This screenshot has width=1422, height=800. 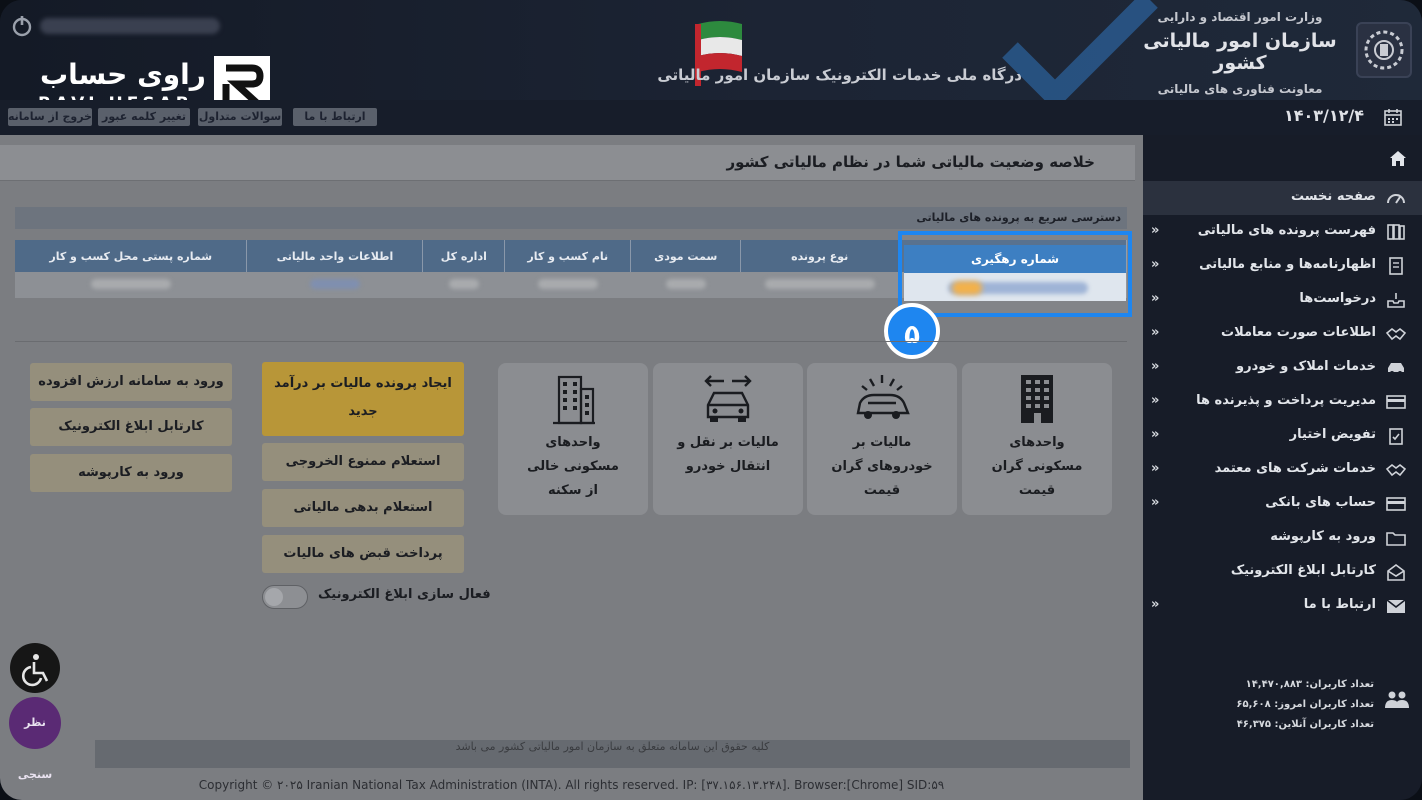 What do you see at coordinates (1240, 89) in the screenshot?
I see `deputy-name: معاونت فناوری های مالیاتی` at bounding box center [1240, 89].